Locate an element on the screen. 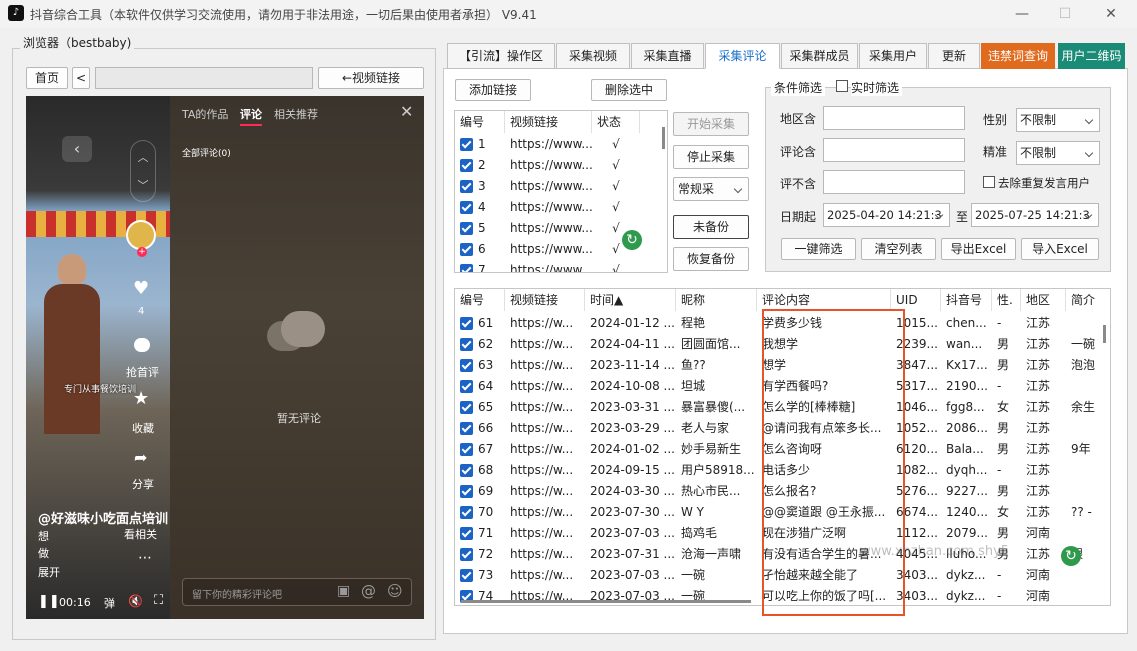 The width and height of the screenshot is (1137, 651). video-link-button: ←视频链接 is located at coordinates (371, 78).